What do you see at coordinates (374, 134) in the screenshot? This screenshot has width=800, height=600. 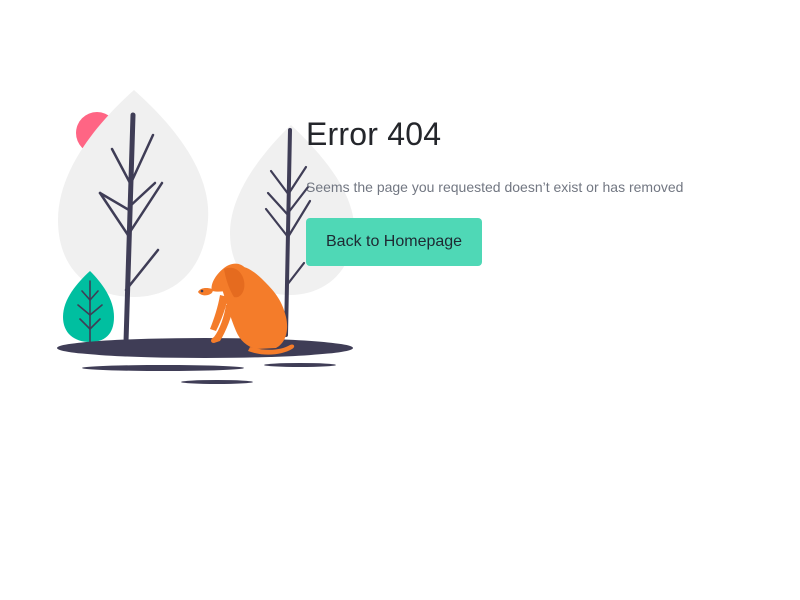 I see `error-title: Error 404` at bounding box center [374, 134].